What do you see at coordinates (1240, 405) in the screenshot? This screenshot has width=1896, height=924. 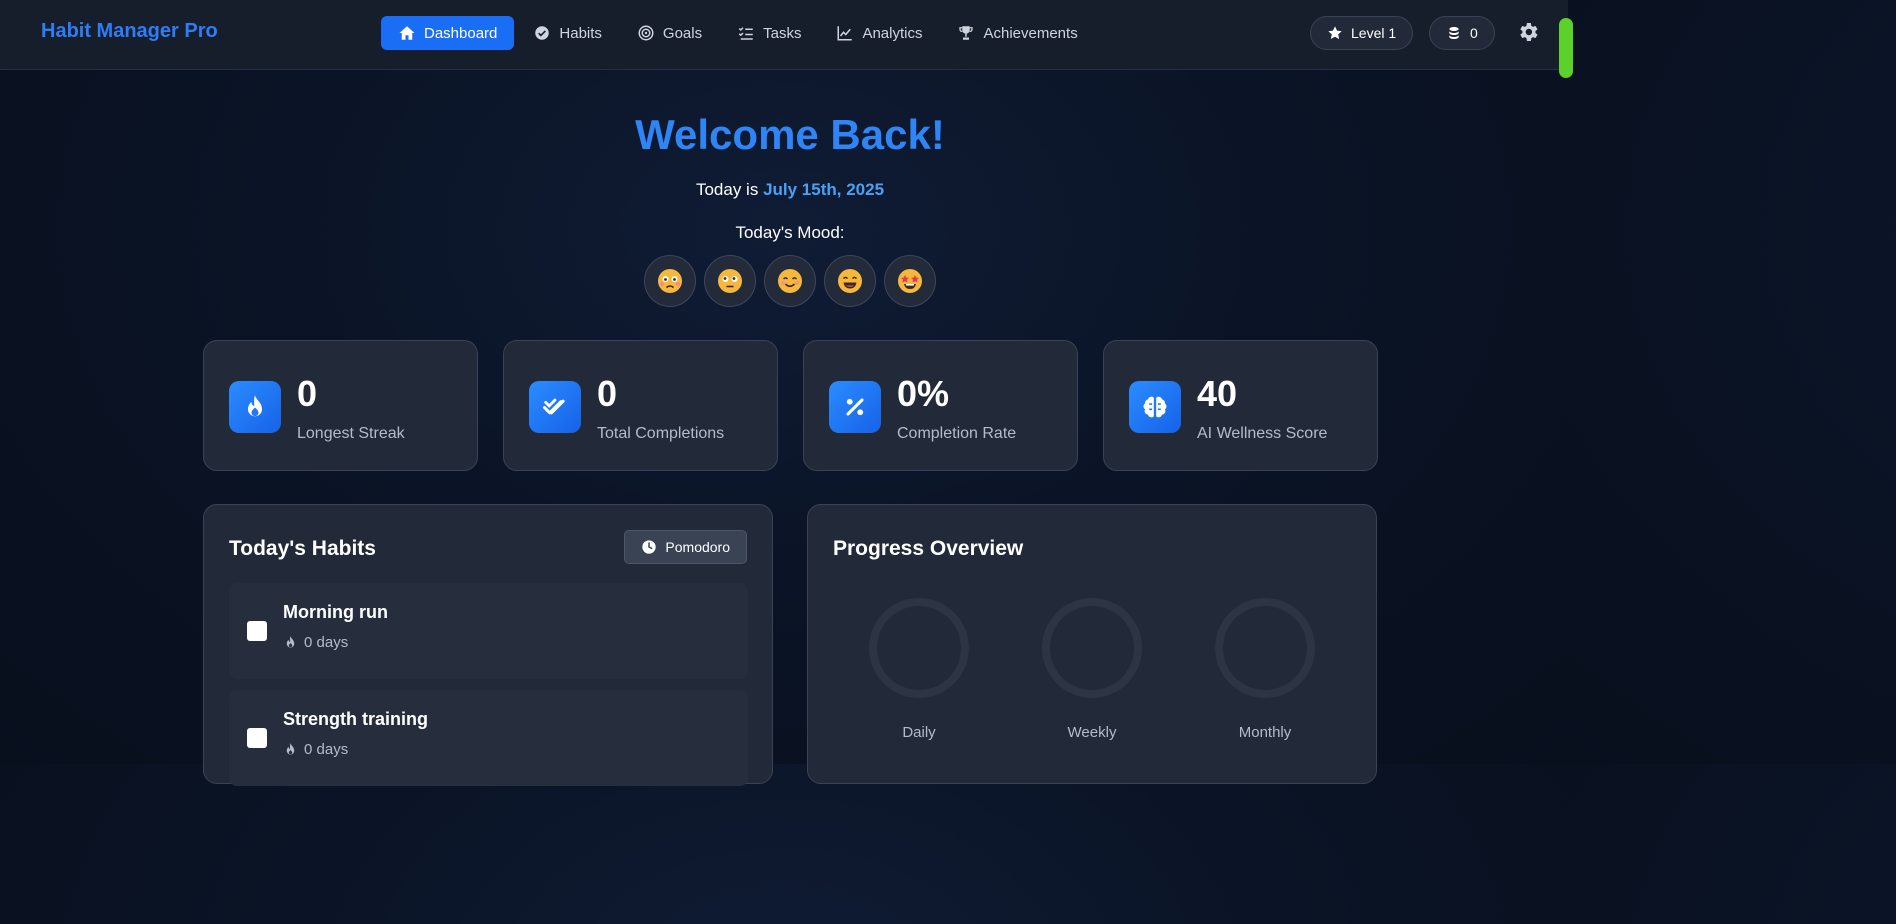 I see `stat-card-ai-wellness-score: 40 AI Wellness Score` at bounding box center [1240, 405].